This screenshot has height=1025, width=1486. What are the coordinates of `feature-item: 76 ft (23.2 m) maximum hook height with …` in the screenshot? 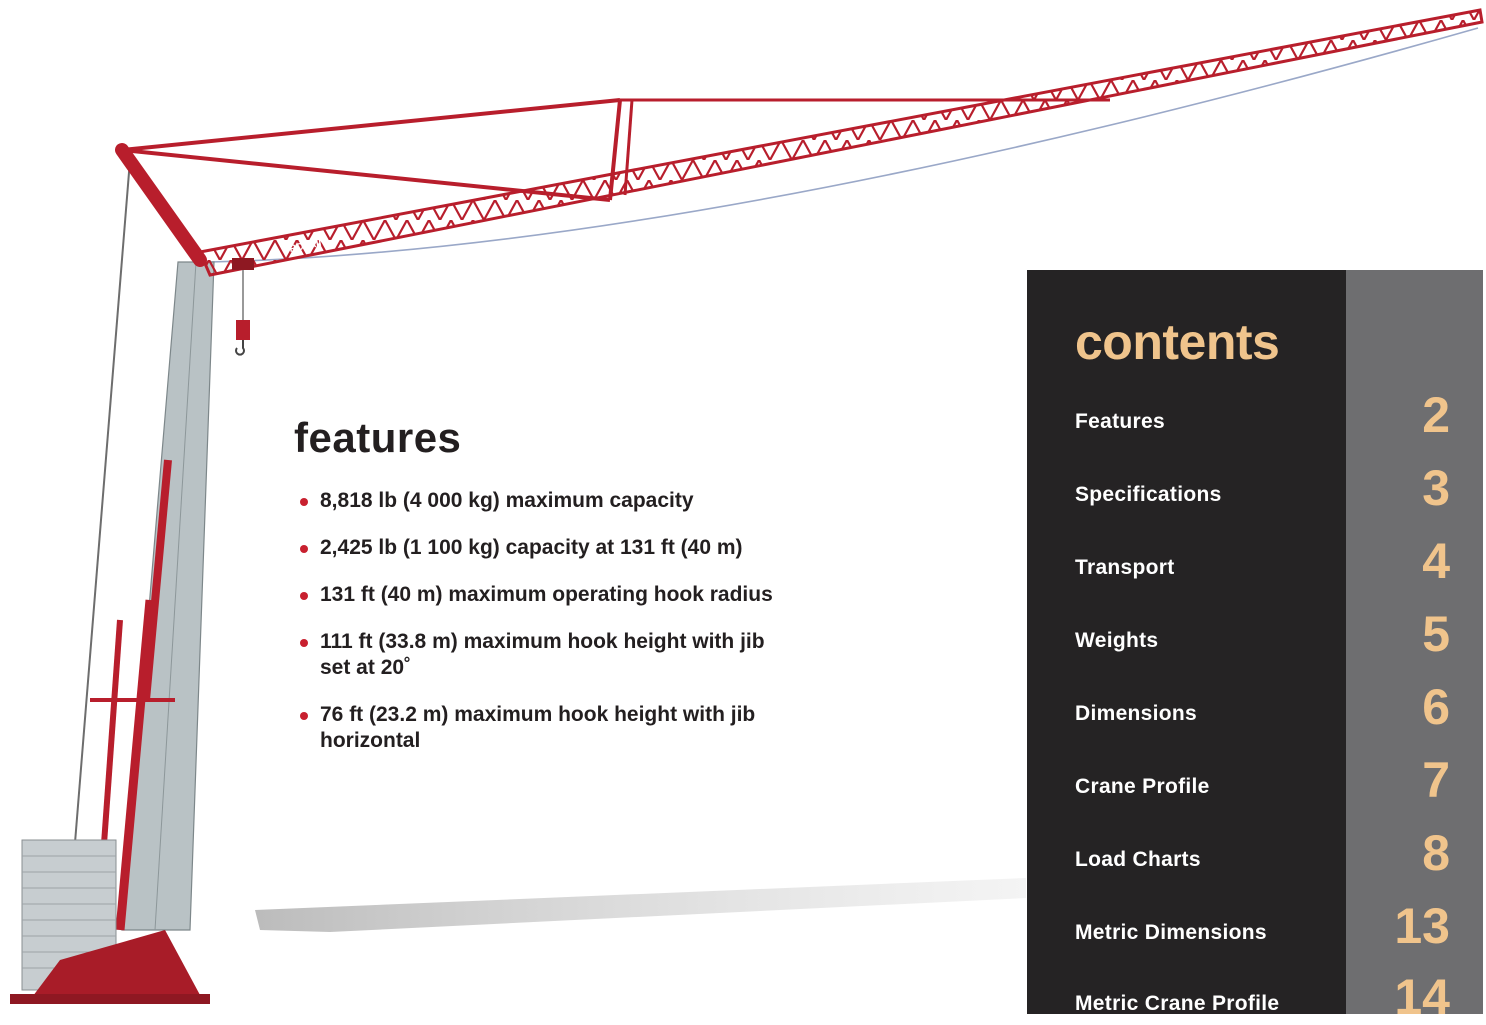 It's located at (534, 728).